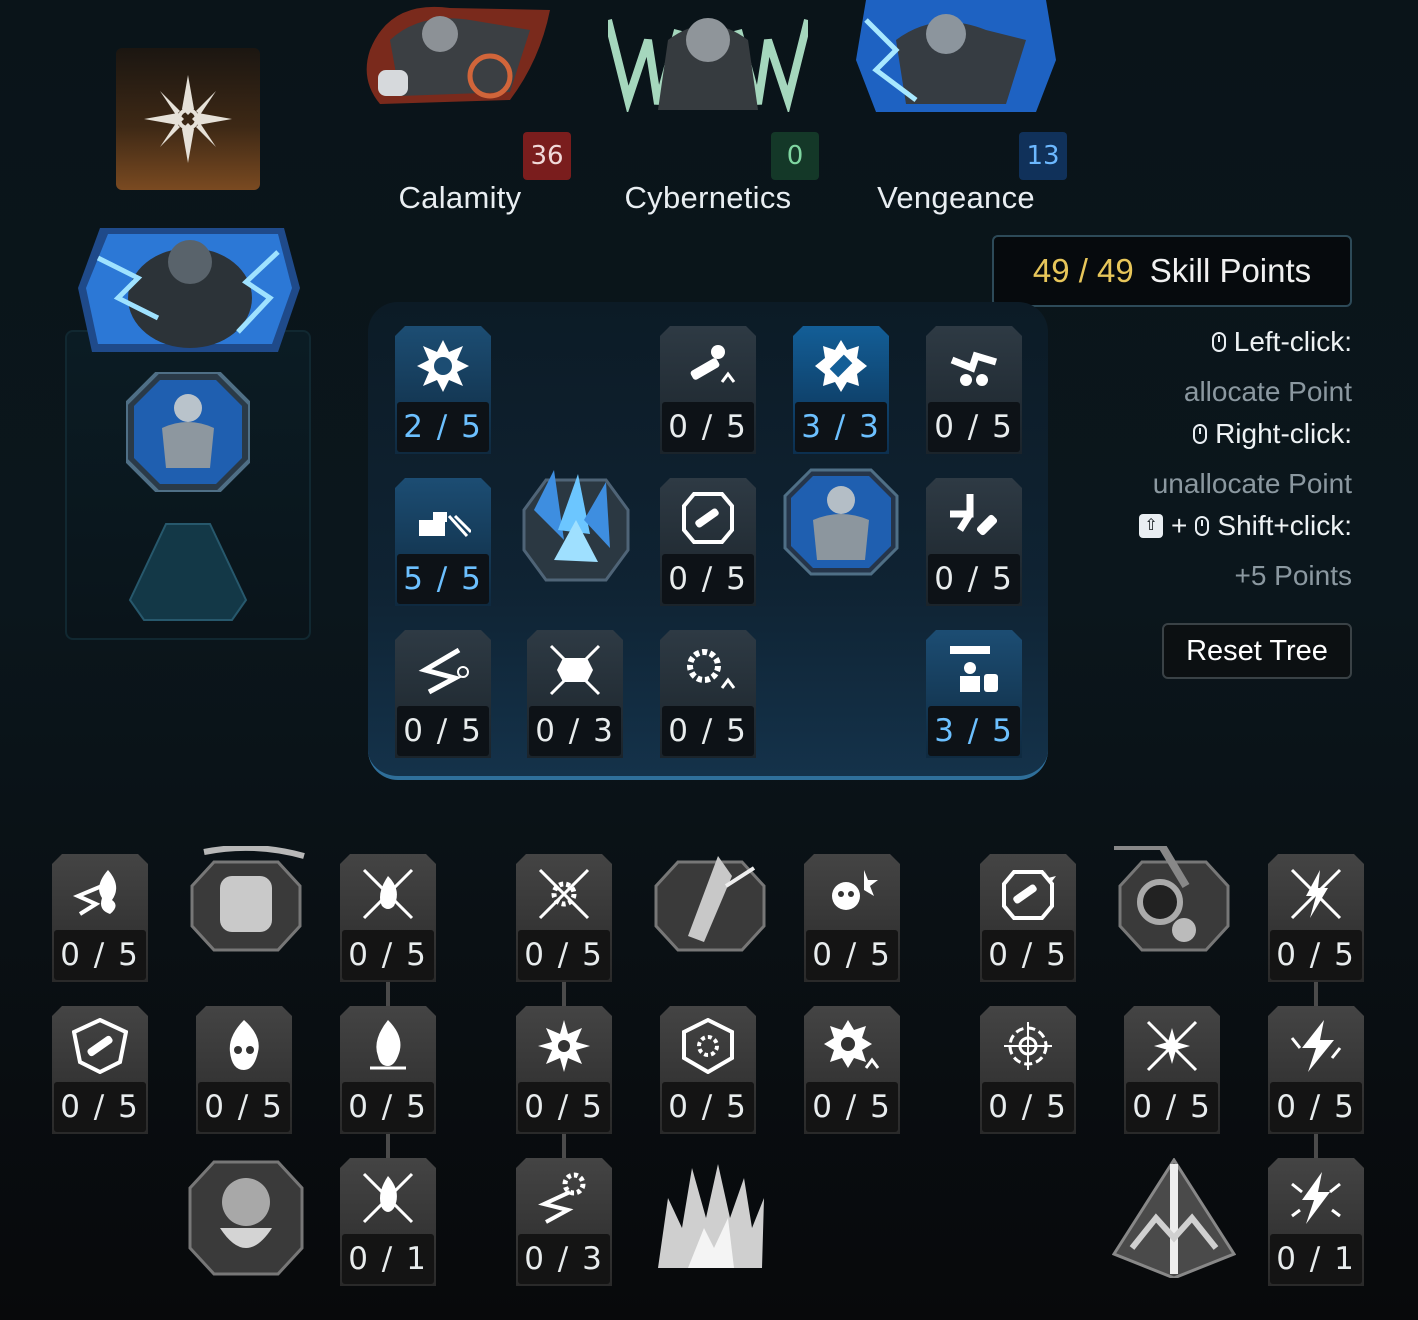 This screenshot has height=1320, width=1418. What do you see at coordinates (445, 525) in the screenshot?
I see `turret-icon` at bounding box center [445, 525].